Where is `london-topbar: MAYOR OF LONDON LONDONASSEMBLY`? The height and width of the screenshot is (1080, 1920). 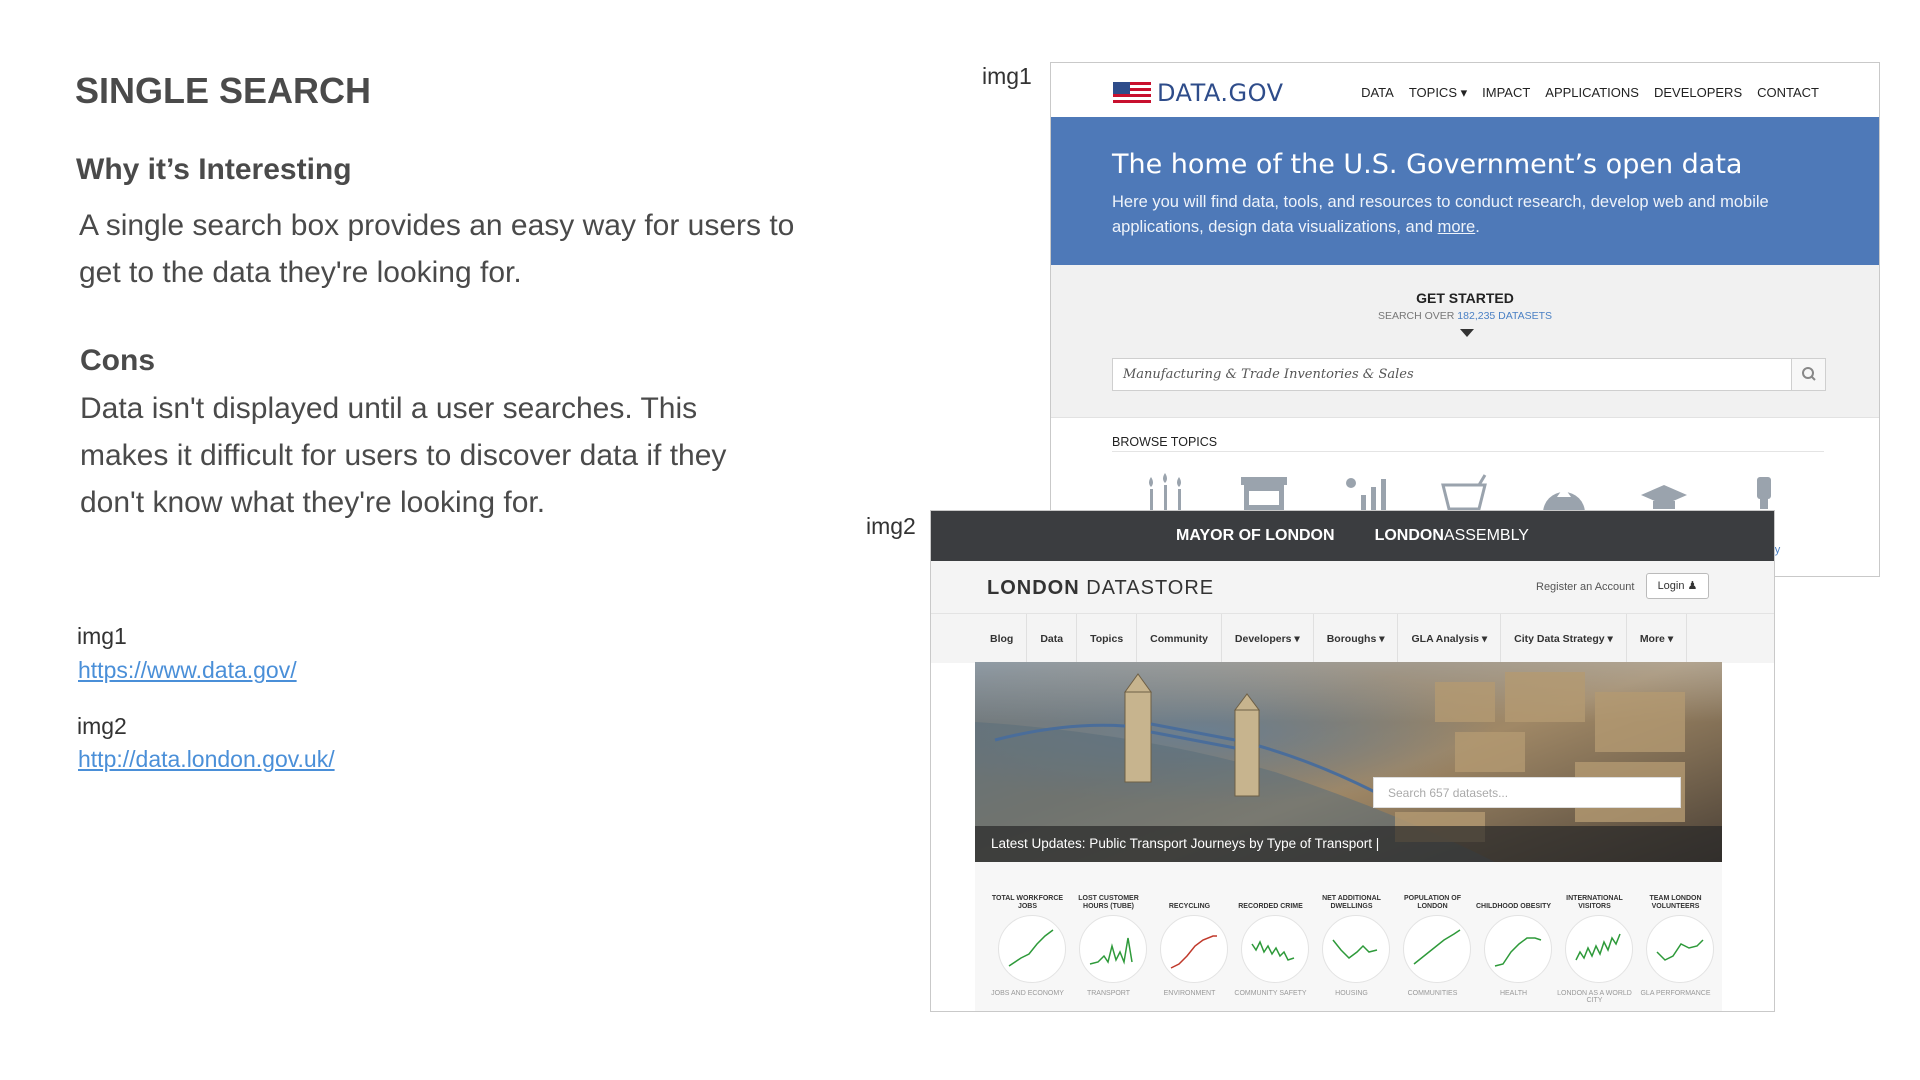 london-topbar: MAYOR OF LONDON LONDONASSEMBLY is located at coordinates (1352, 536).